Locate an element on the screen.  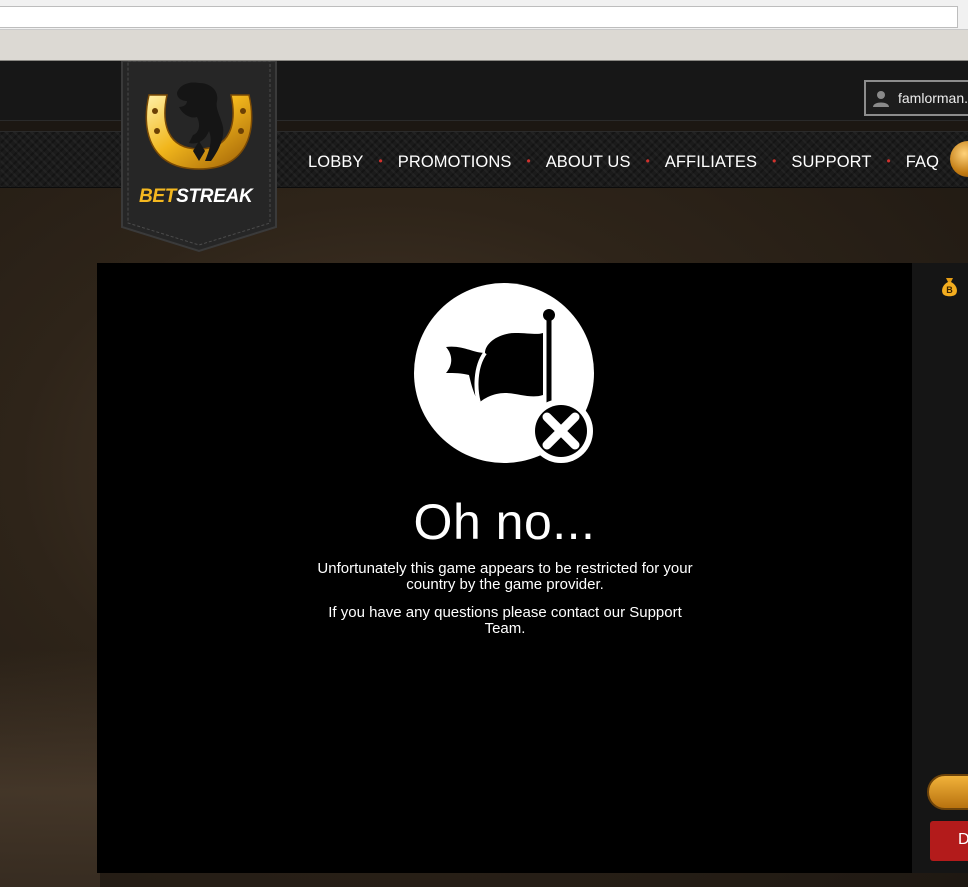
flag-restricted-icon is located at coordinates (504, 373).